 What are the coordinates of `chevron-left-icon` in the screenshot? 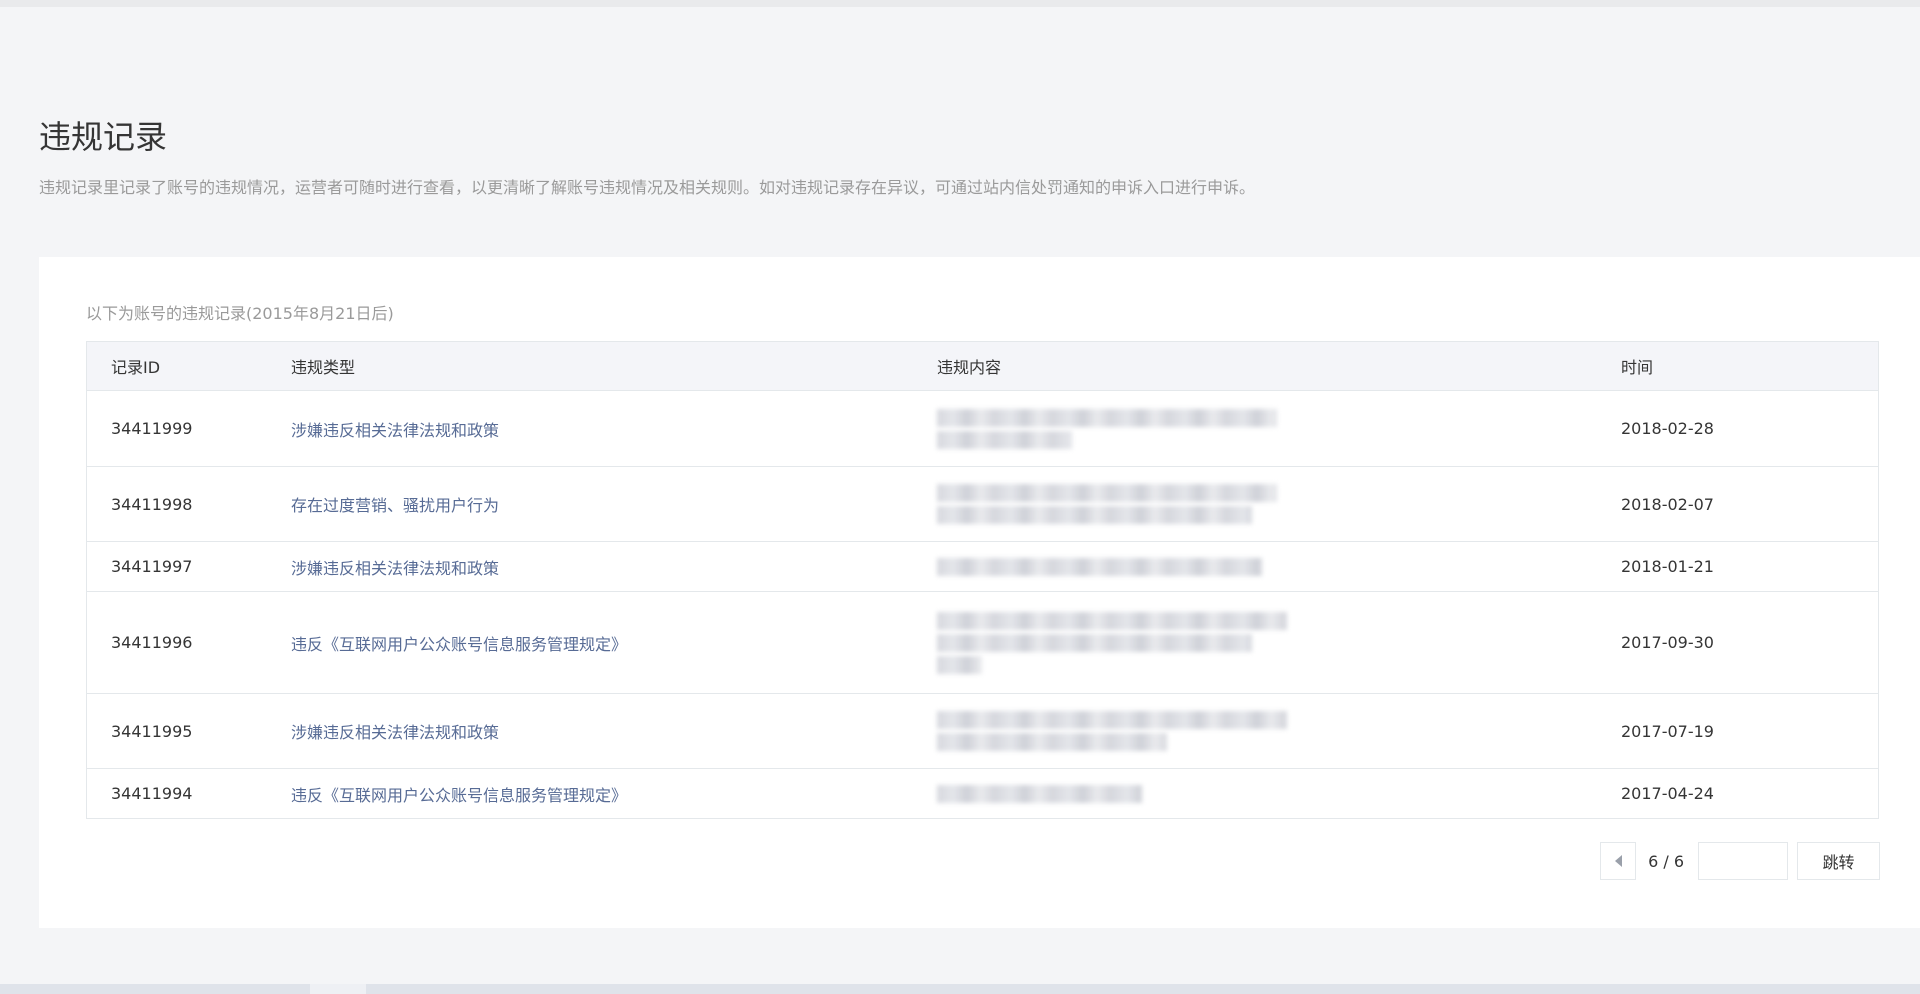 It's located at (1618, 861).